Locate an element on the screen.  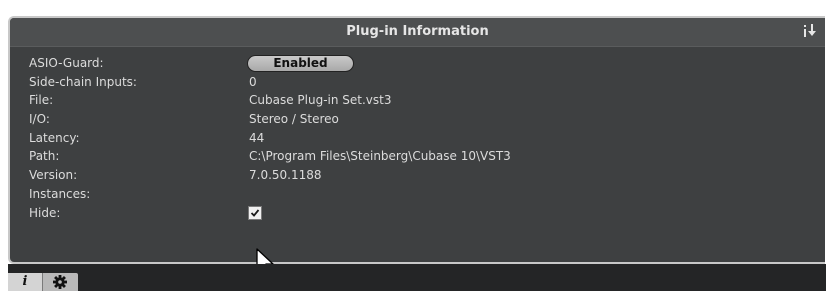
row-file: File: Cubase Plug-in Set.vst3 is located at coordinates (417, 100).